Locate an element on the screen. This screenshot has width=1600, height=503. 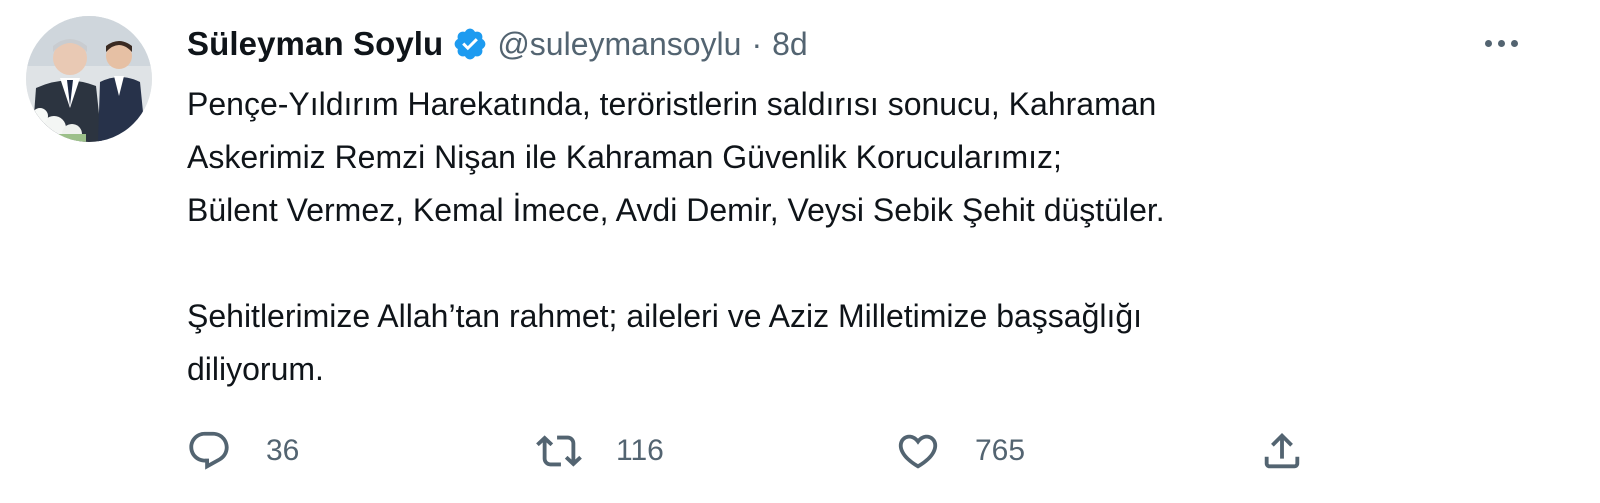
like-count: 765 is located at coordinates (1000, 450).